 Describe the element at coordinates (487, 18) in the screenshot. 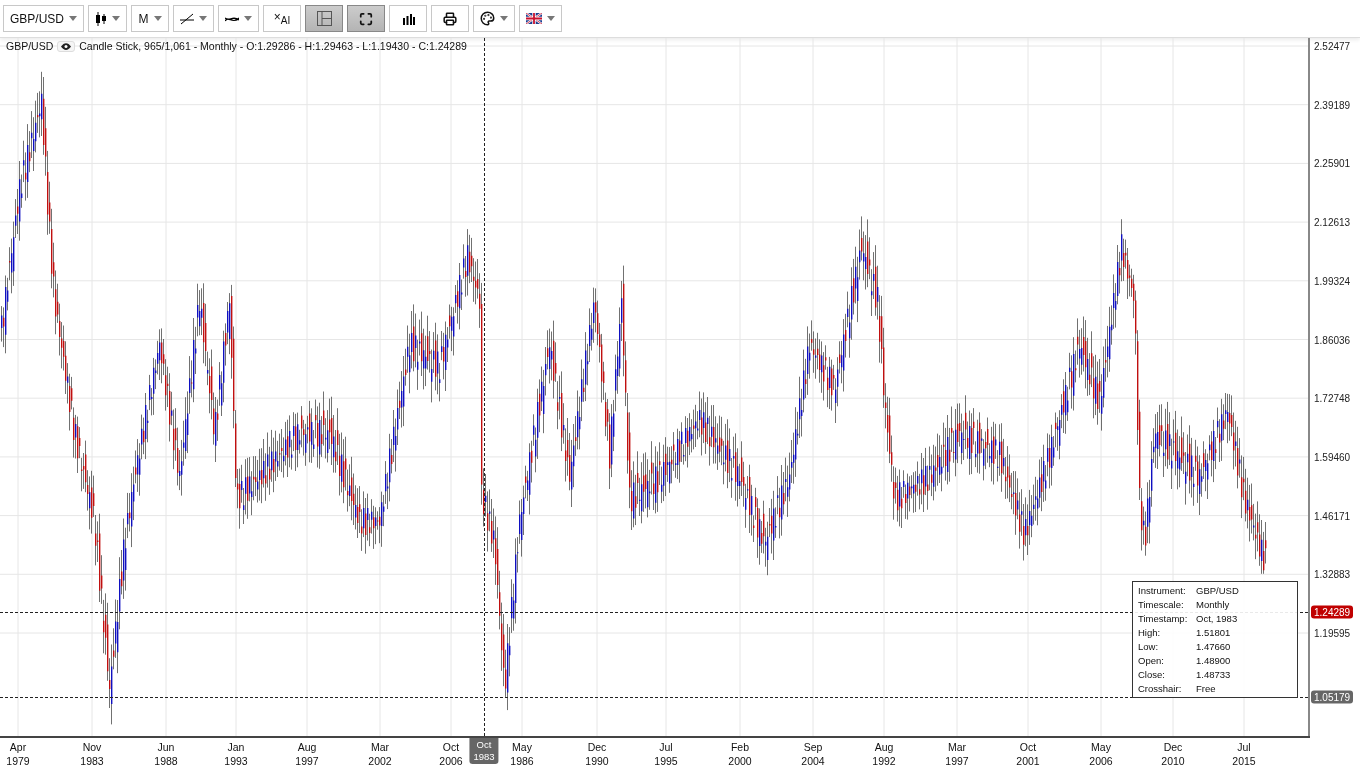

I see `palette-icon` at that location.